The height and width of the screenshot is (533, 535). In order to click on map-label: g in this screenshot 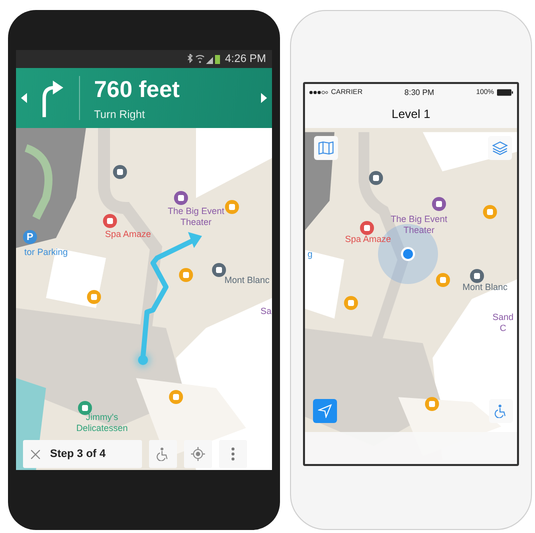, I will do `click(310, 254)`.